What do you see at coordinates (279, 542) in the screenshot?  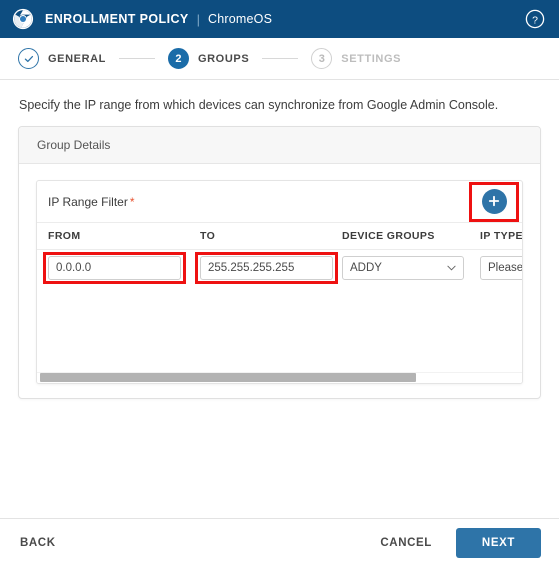 I see `wizard-footer: BACK CANCEL NEXT` at bounding box center [279, 542].